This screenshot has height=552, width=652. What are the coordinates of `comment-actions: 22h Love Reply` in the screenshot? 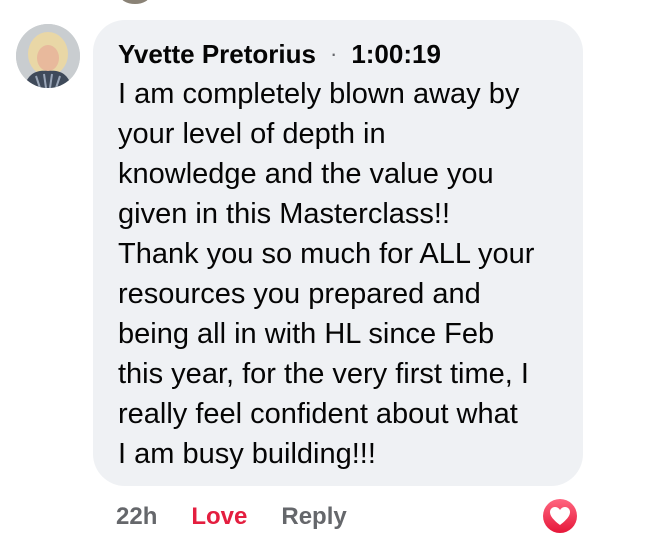 It's located at (231, 517).